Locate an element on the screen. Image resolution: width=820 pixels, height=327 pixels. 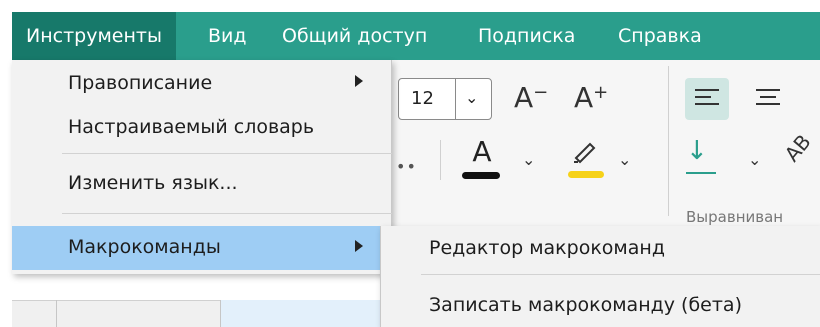
menu-item-macros: Макрокоманды is located at coordinates (202, 248).